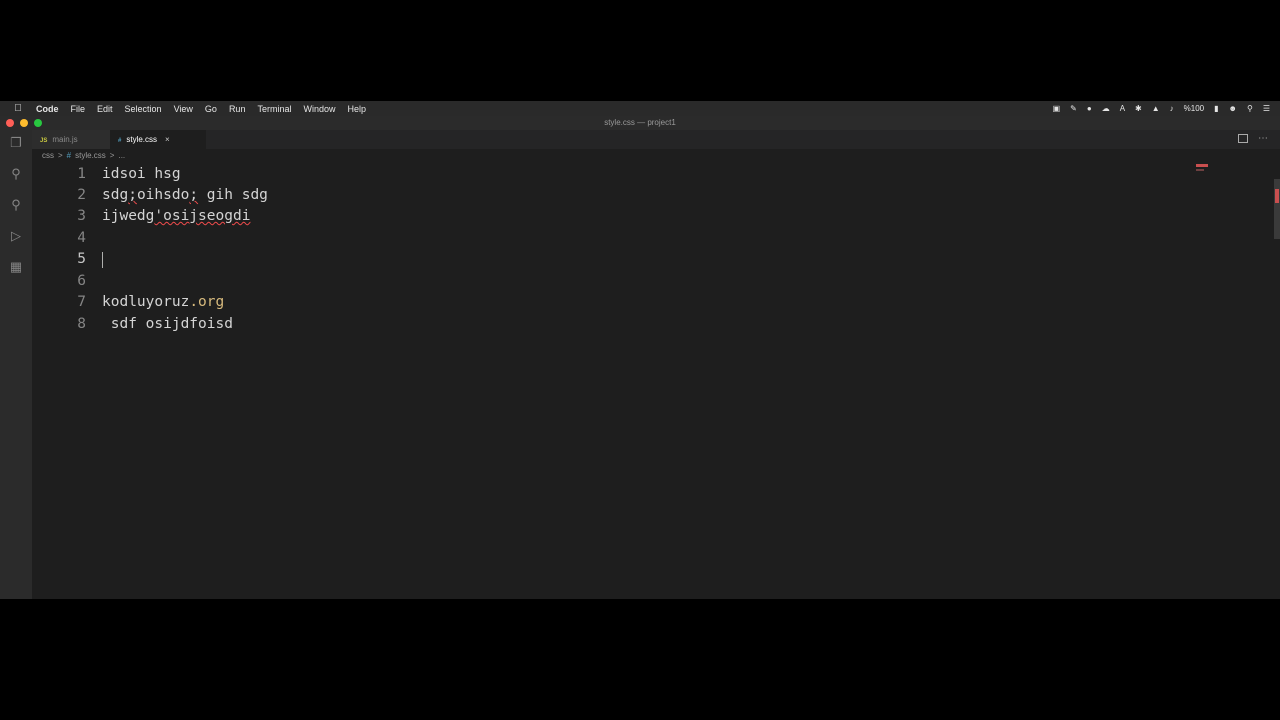 The width and height of the screenshot is (1280, 720). I want to click on pen-icon: ✎, so click(1073, 108).